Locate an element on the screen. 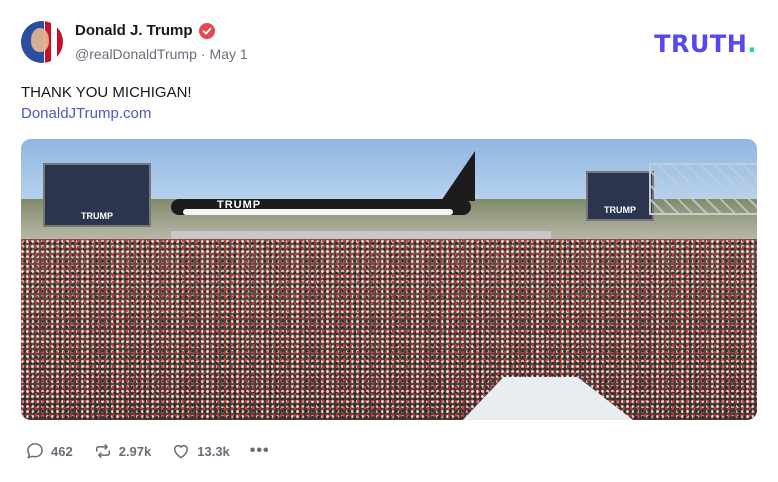 The height and width of the screenshot is (482, 778). truth-logo-text: TRUTH is located at coordinates (701, 44).